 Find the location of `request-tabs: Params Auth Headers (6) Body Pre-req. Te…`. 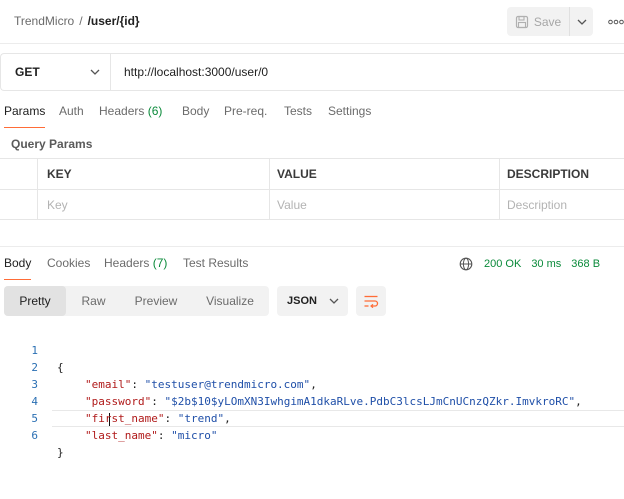

request-tabs: Params Auth Headers (6) Body Pre-req. Te… is located at coordinates (312, 116).